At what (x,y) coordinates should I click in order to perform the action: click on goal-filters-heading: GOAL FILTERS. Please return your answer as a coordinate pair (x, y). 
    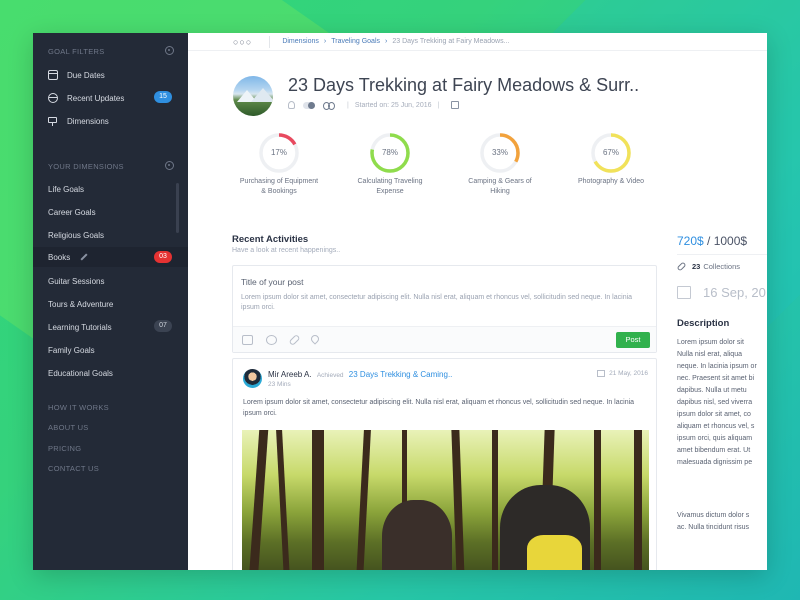
    Looking at the image, I should click on (111, 51).